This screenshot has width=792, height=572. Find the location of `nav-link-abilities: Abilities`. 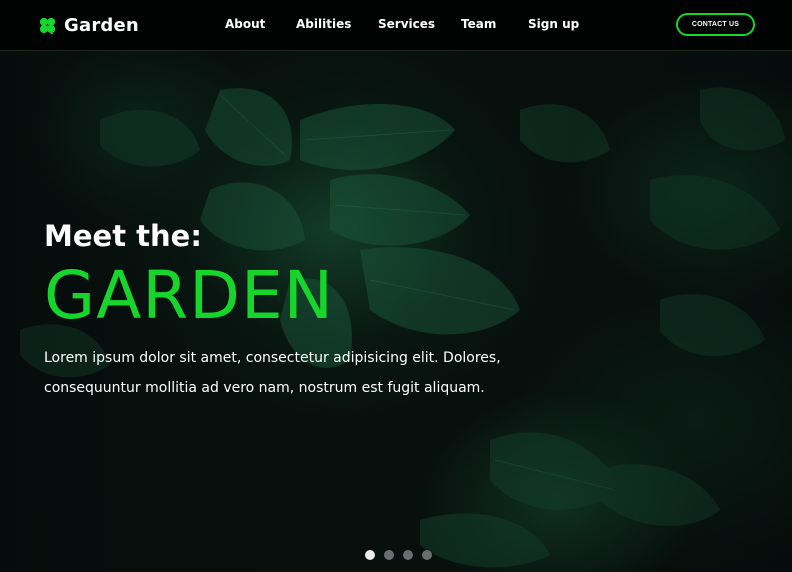

nav-link-abilities: Abilities is located at coordinates (323, 24).